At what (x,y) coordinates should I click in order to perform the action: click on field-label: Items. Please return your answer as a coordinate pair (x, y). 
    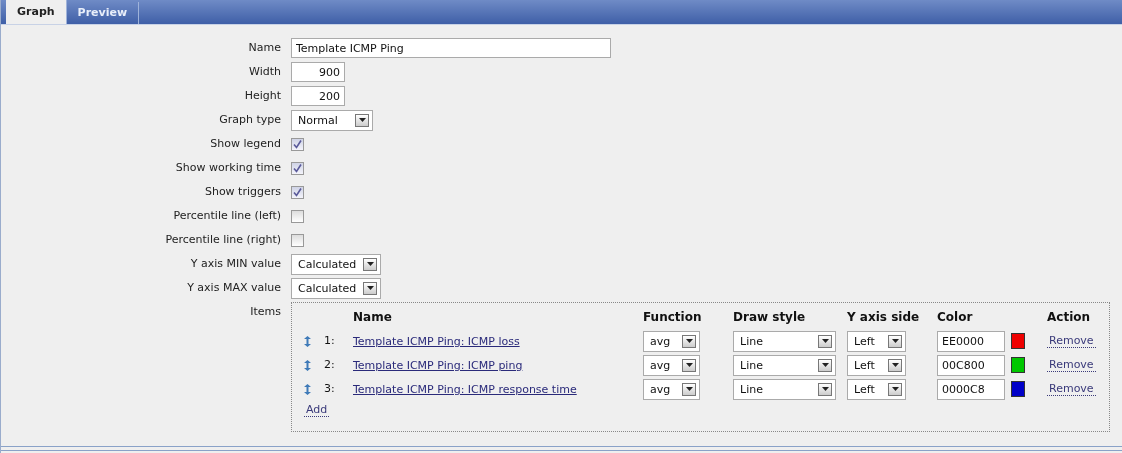
    Looking at the image, I should click on (265, 312).